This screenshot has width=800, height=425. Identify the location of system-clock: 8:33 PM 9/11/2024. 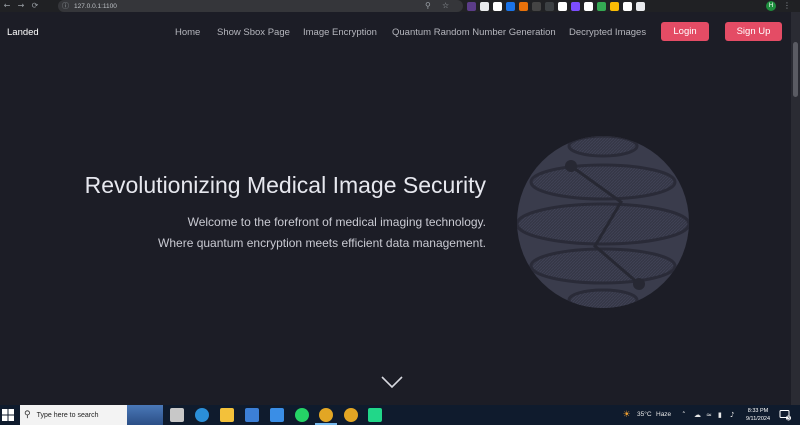
(758, 415).